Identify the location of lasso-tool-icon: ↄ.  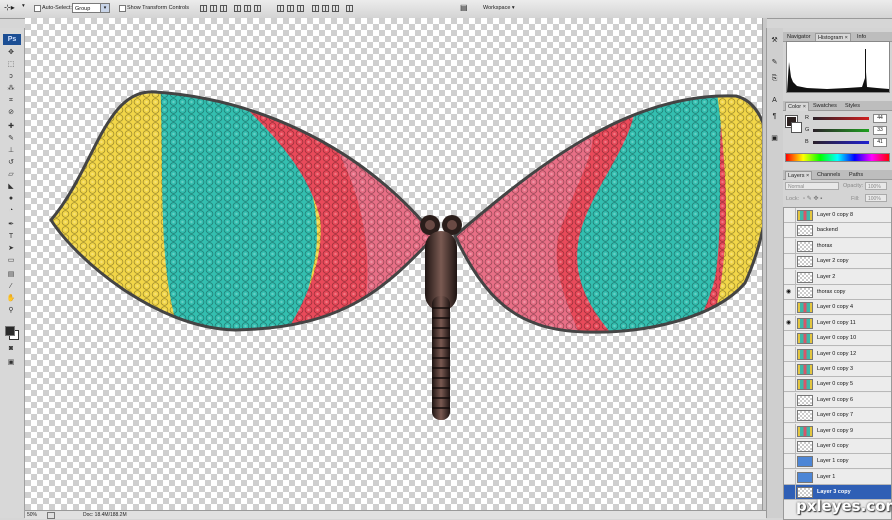
(11, 76).